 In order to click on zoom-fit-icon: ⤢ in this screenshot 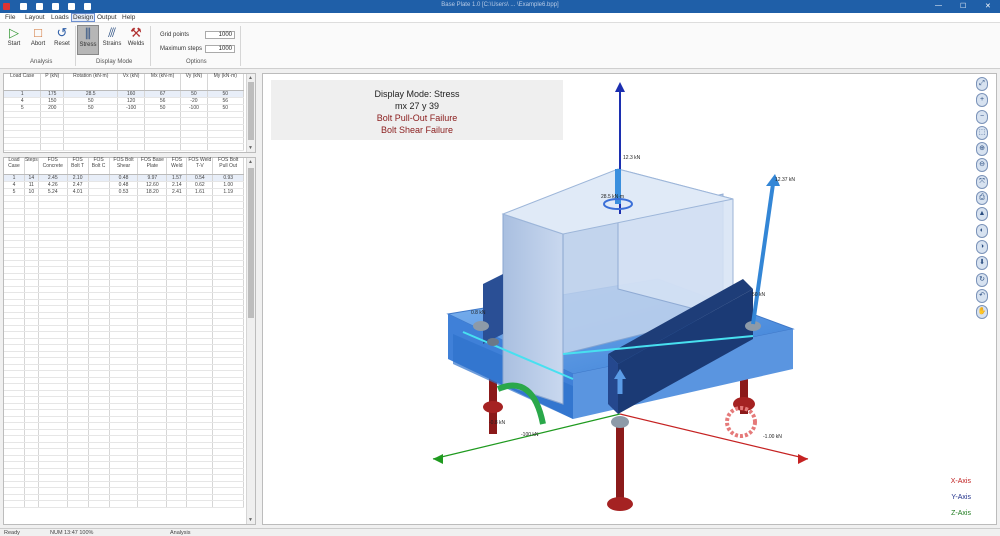, I will do `click(982, 84)`.